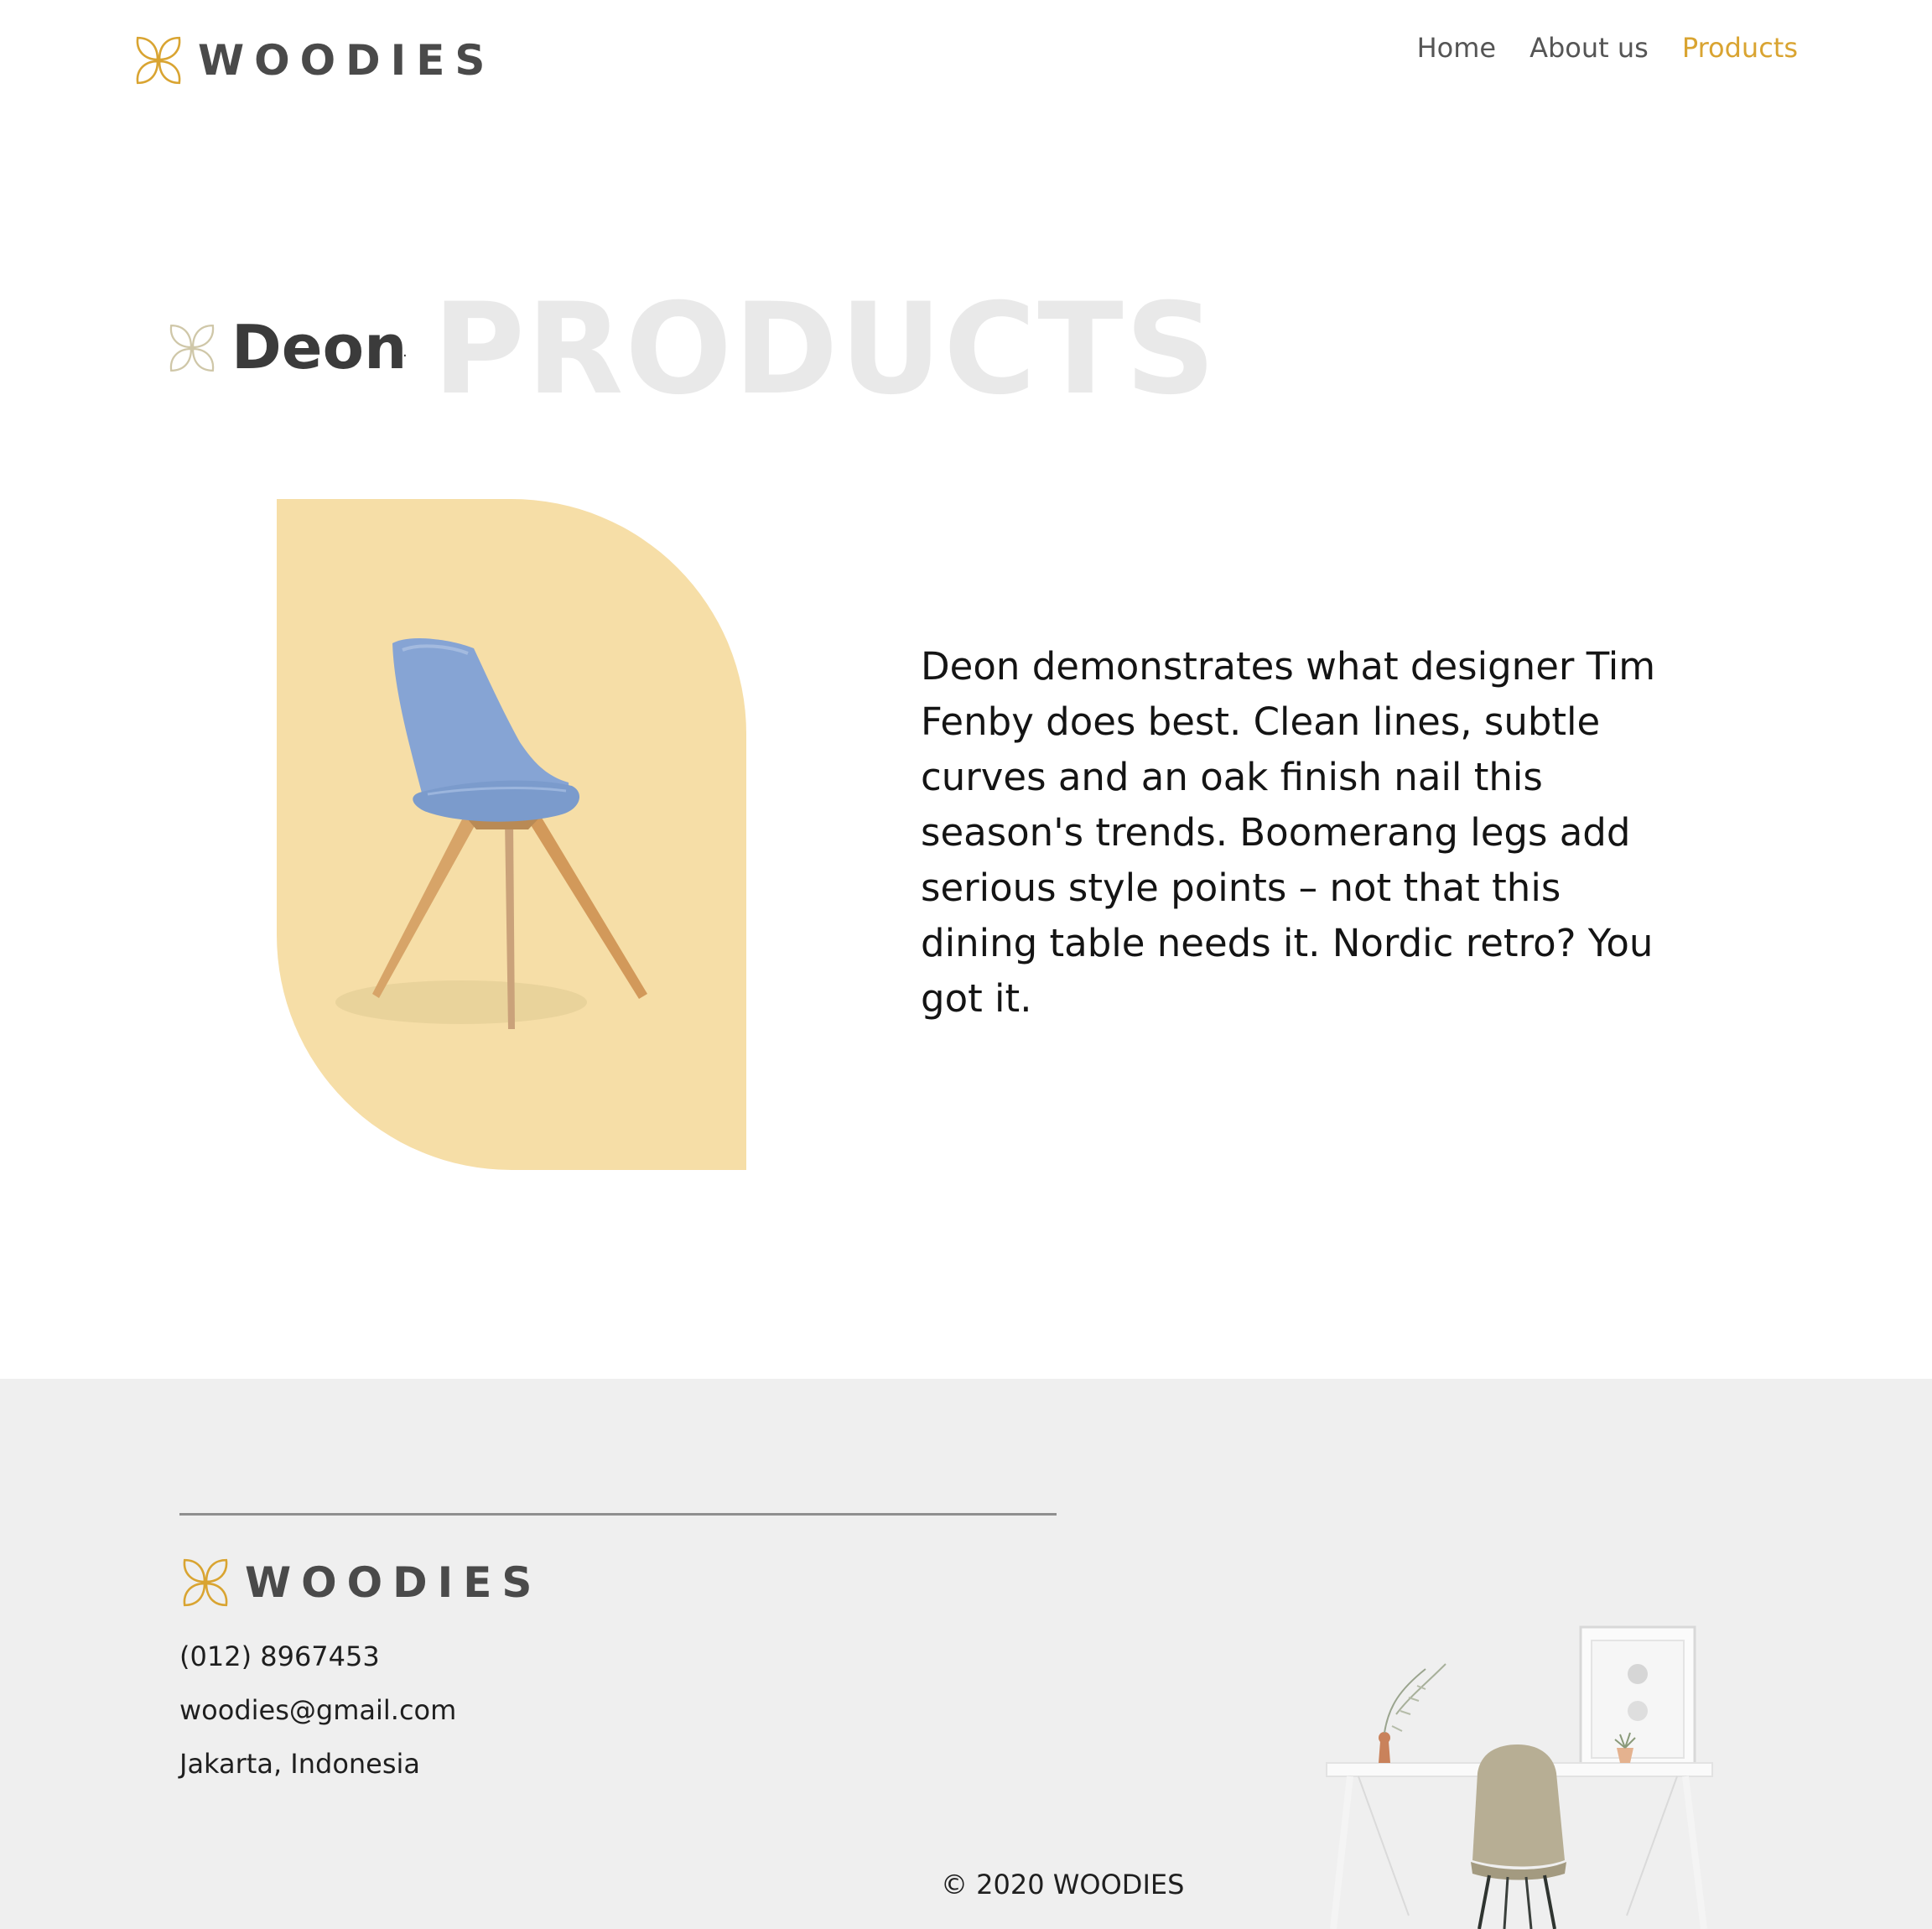 This screenshot has height=1929, width=1932. What do you see at coordinates (1457, 48) in the screenshot?
I see `nav-home-link: Home` at bounding box center [1457, 48].